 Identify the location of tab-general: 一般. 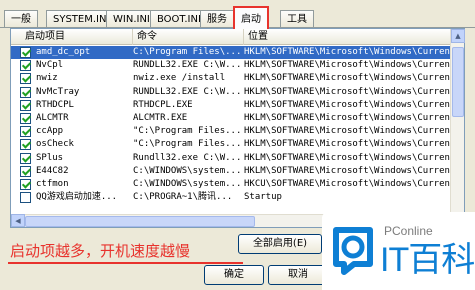
(21, 18).